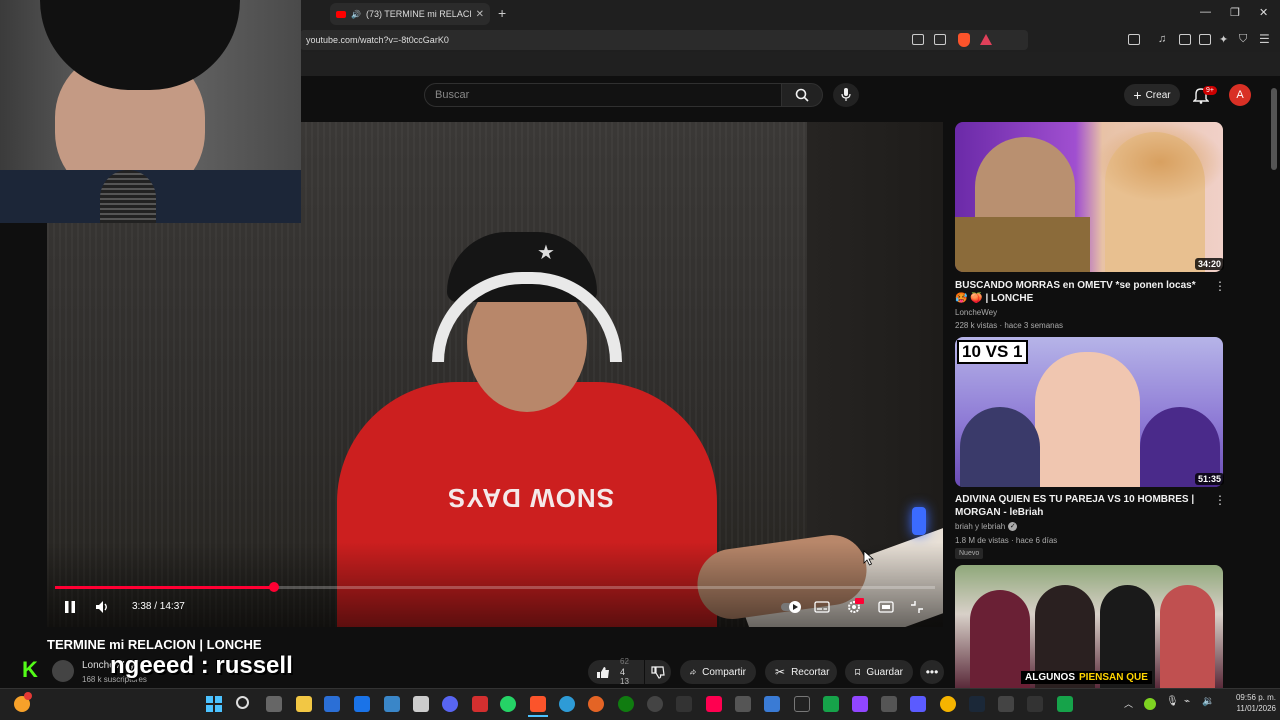  What do you see at coordinates (530, 498) in the screenshot?
I see `sweater-text: SNOW DAYS` at bounding box center [530, 498].